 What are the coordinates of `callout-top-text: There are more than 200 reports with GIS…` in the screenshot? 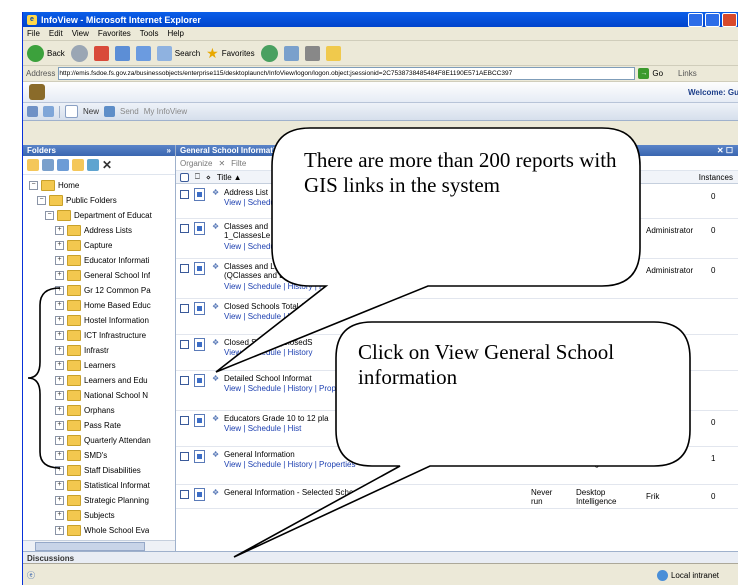 It's located at (460, 172).